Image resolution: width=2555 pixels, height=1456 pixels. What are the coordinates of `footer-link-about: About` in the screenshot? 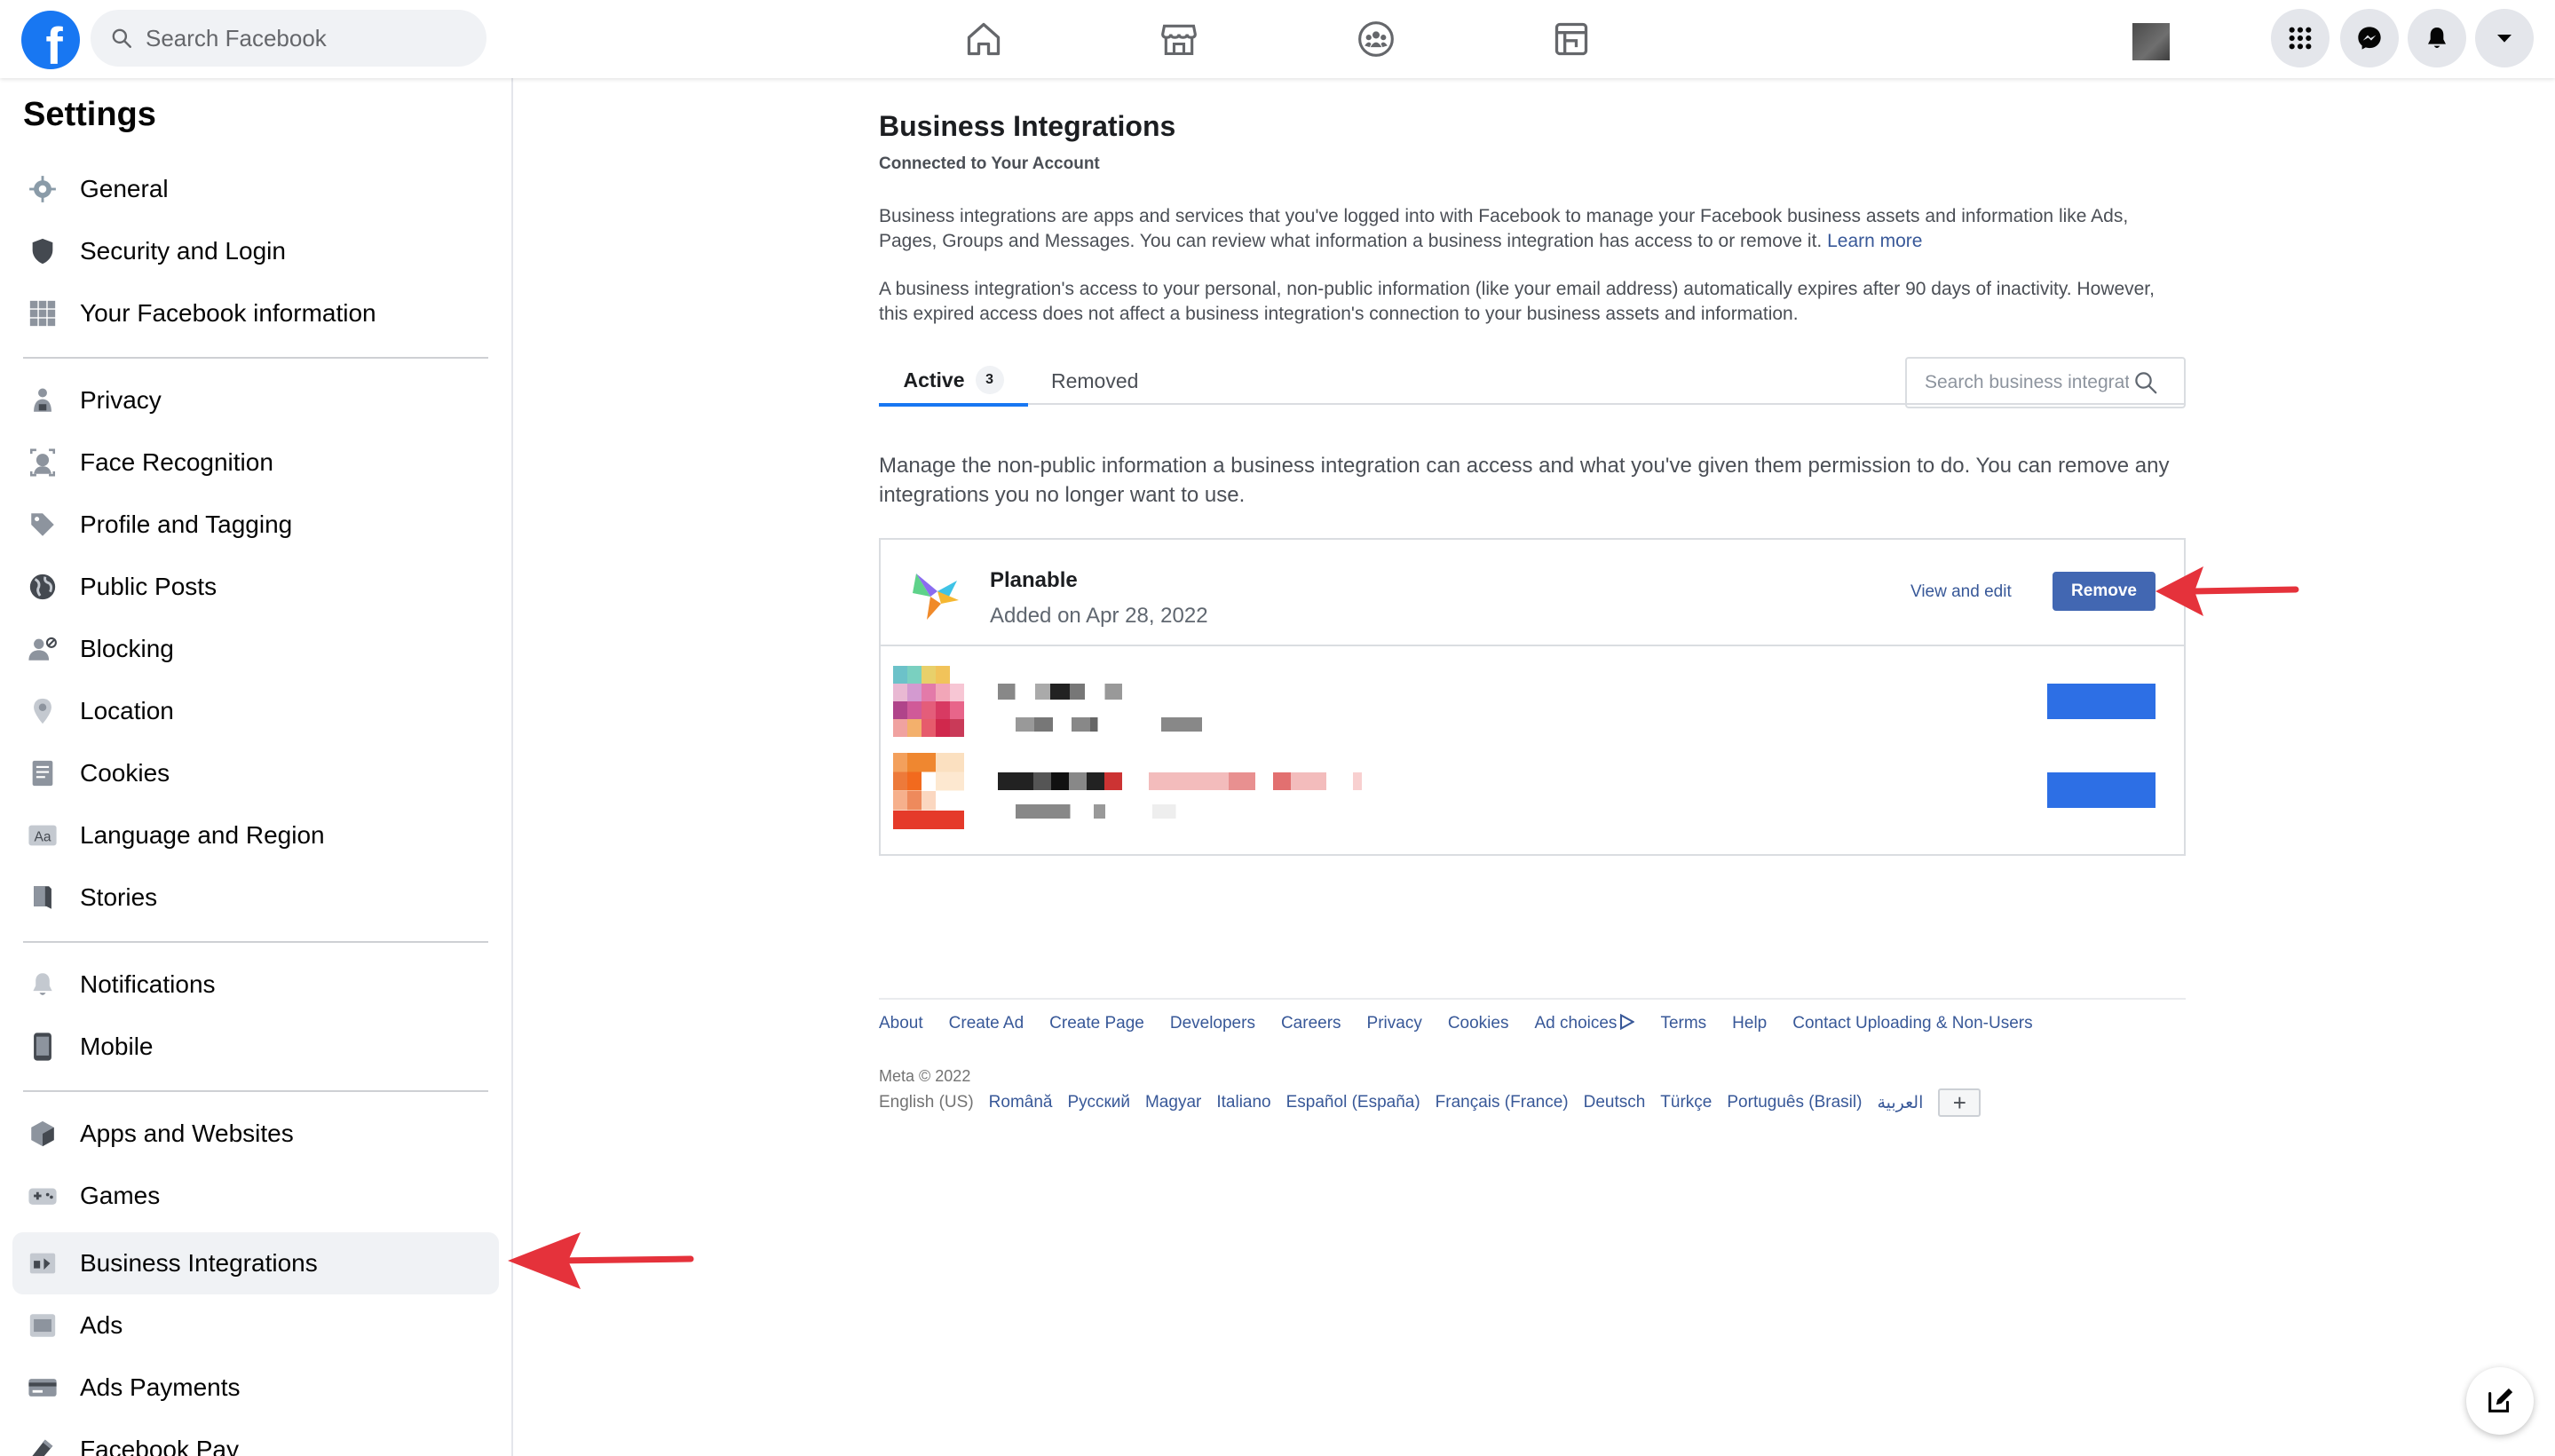 It's located at (901, 1023).